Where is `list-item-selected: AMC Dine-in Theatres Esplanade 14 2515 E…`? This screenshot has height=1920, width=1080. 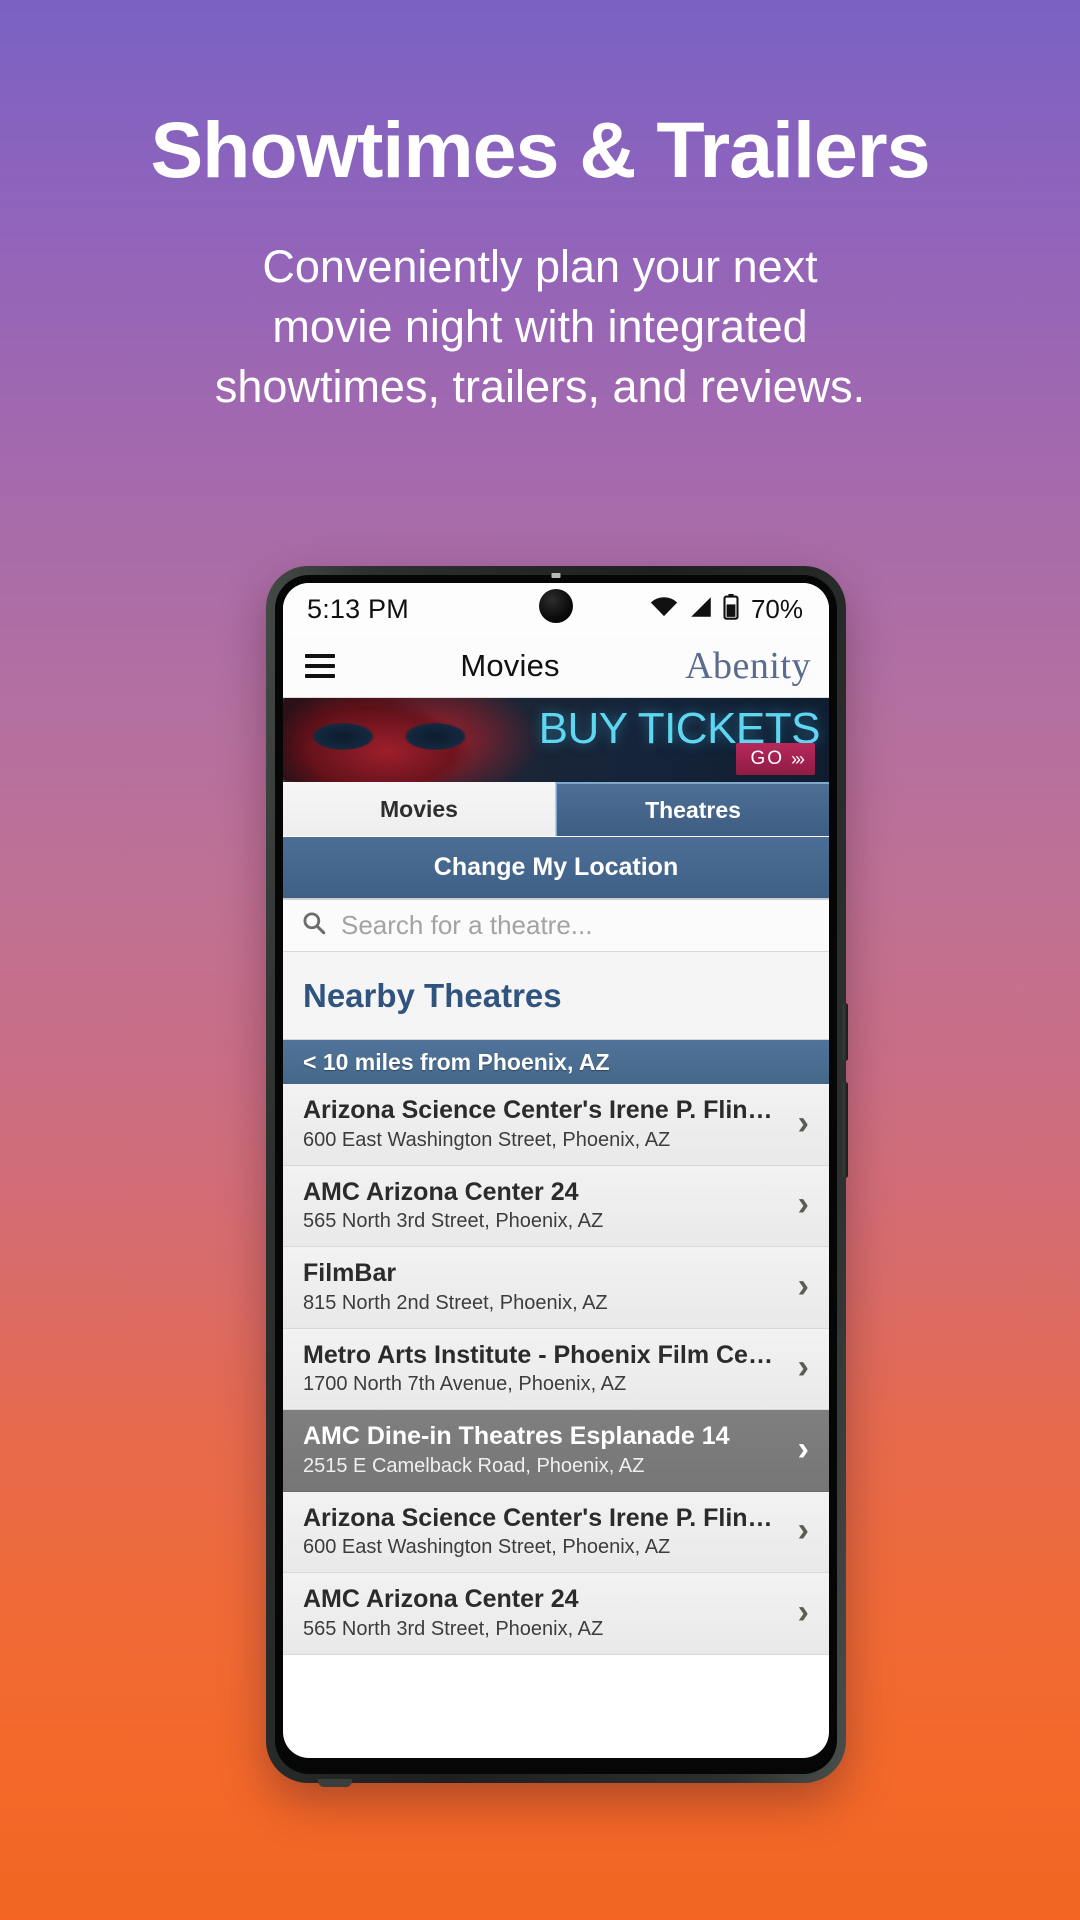
list-item-selected: AMC Dine-in Theatres Esplanade 14 2515 E… is located at coordinates (556, 1451).